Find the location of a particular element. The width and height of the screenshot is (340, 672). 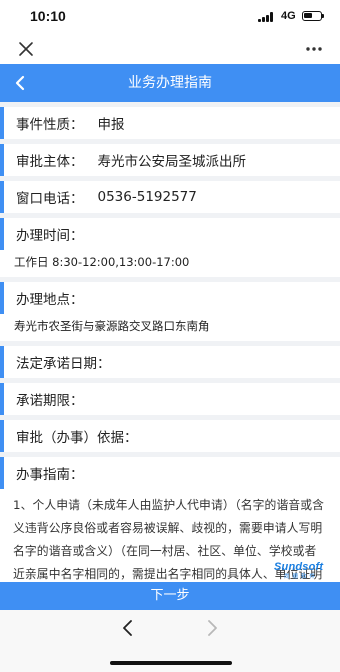

field-label: 审批（办事）依据： is located at coordinates (77, 438).